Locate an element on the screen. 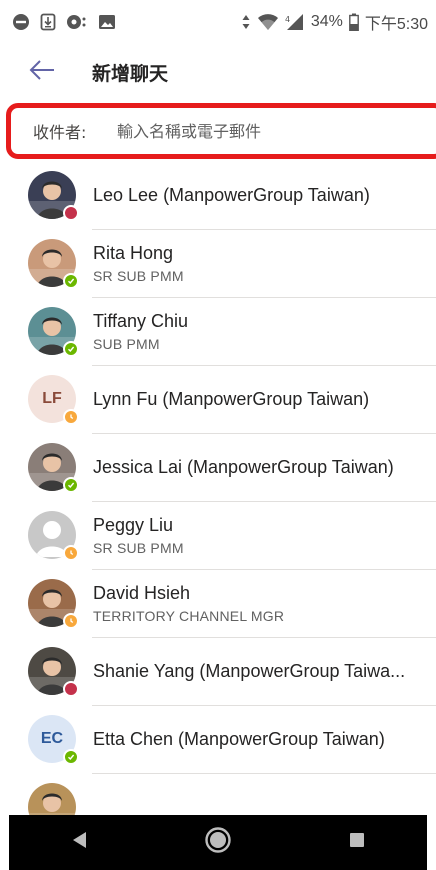 The width and height of the screenshot is (436, 870). contact-text: Peggy Liu SR SUB PMM is located at coordinates (260, 535).